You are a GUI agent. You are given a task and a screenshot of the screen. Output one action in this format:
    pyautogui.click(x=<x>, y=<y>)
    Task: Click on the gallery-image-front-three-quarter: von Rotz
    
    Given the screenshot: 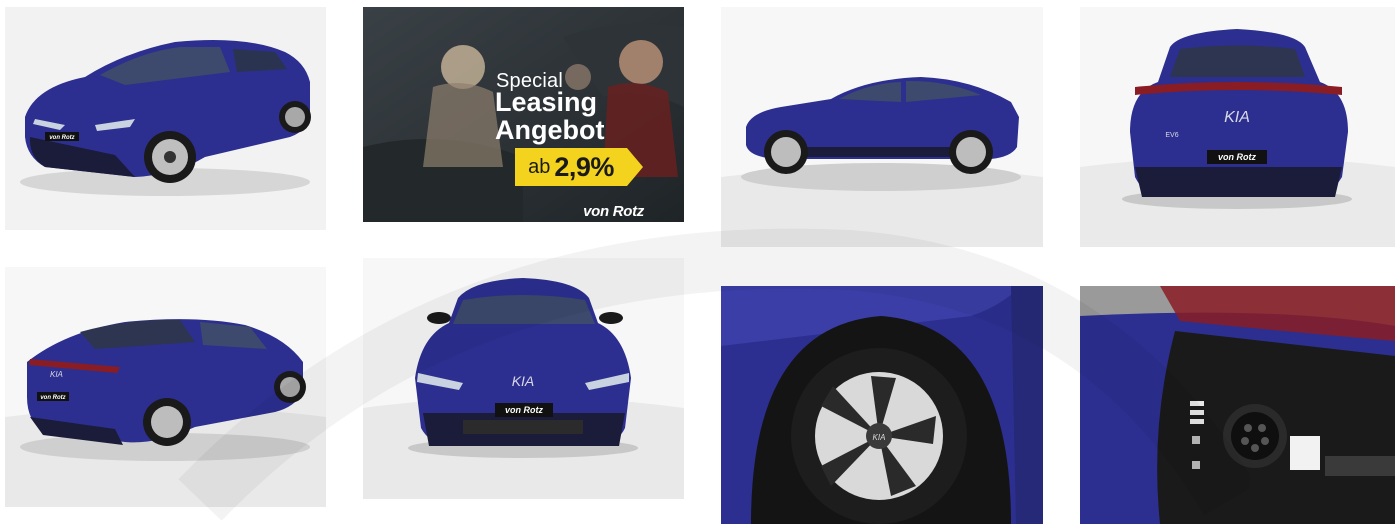 What is the action you would take?
    pyautogui.click(x=165, y=118)
    